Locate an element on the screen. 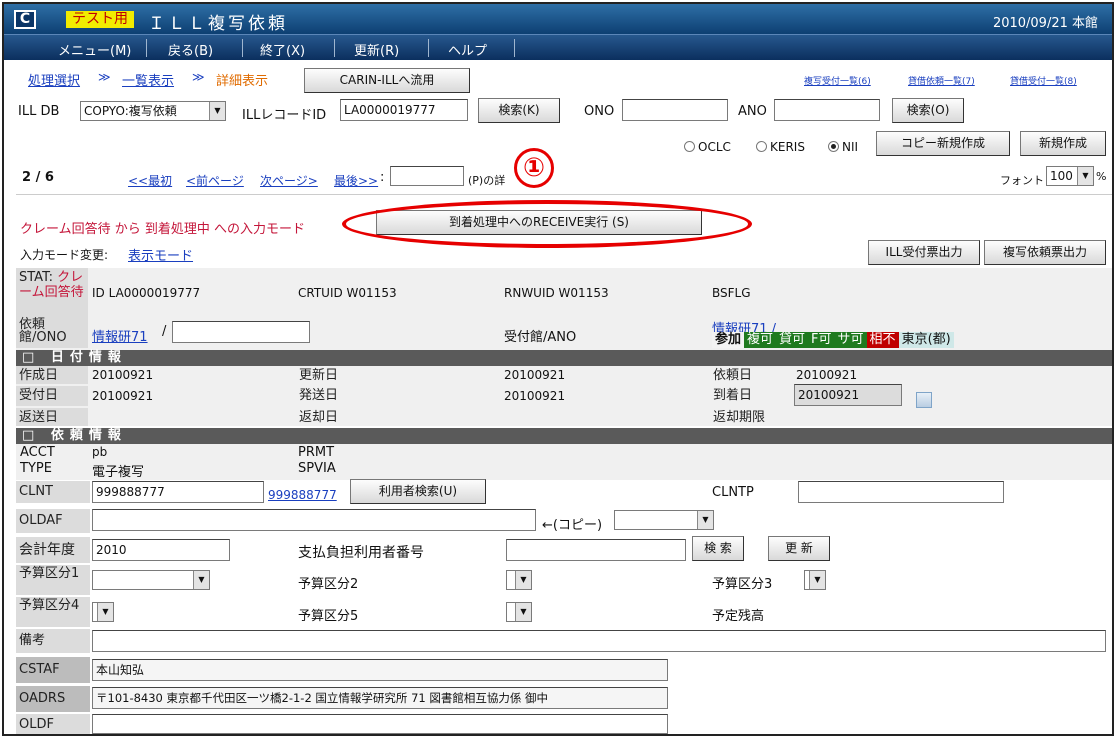 The image size is (1118, 738). divider is located at coordinates (564, 194).